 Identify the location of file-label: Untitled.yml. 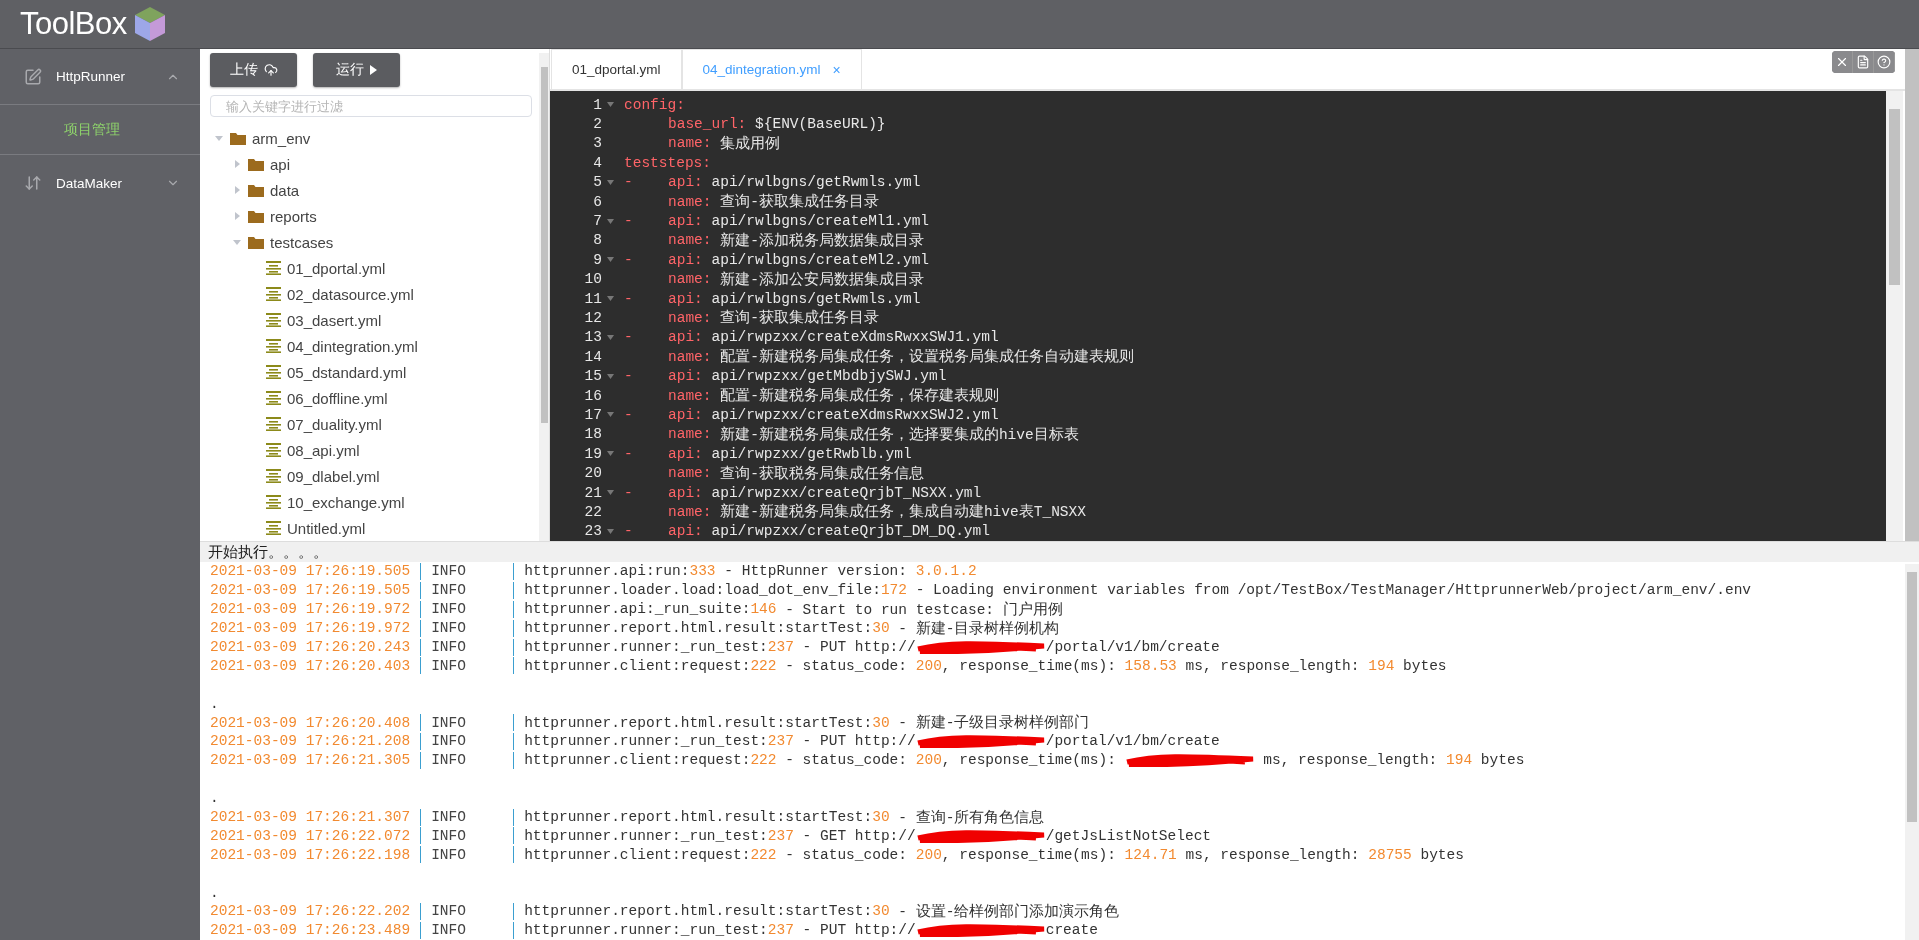
(326, 528).